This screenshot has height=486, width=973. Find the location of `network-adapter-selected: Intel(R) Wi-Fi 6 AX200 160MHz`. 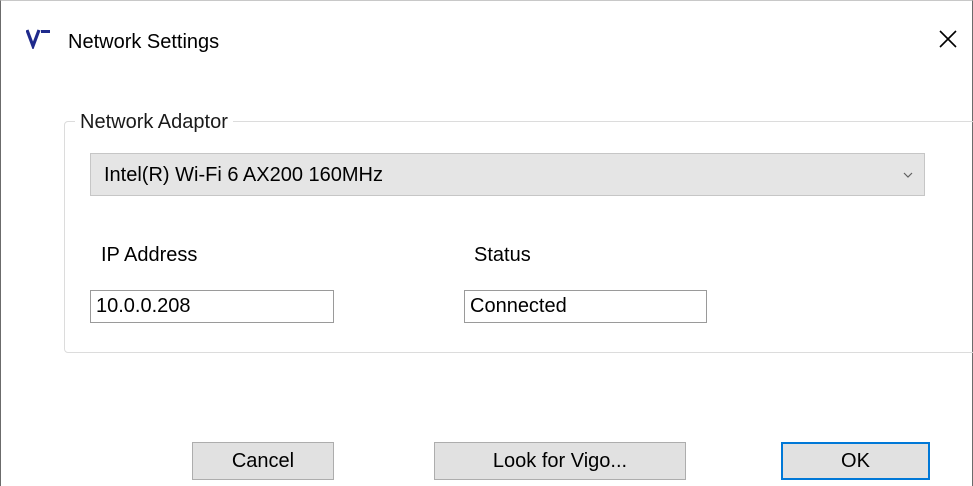

network-adapter-selected: Intel(R) Wi-Fi 6 AX200 160MHz is located at coordinates (243, 174).